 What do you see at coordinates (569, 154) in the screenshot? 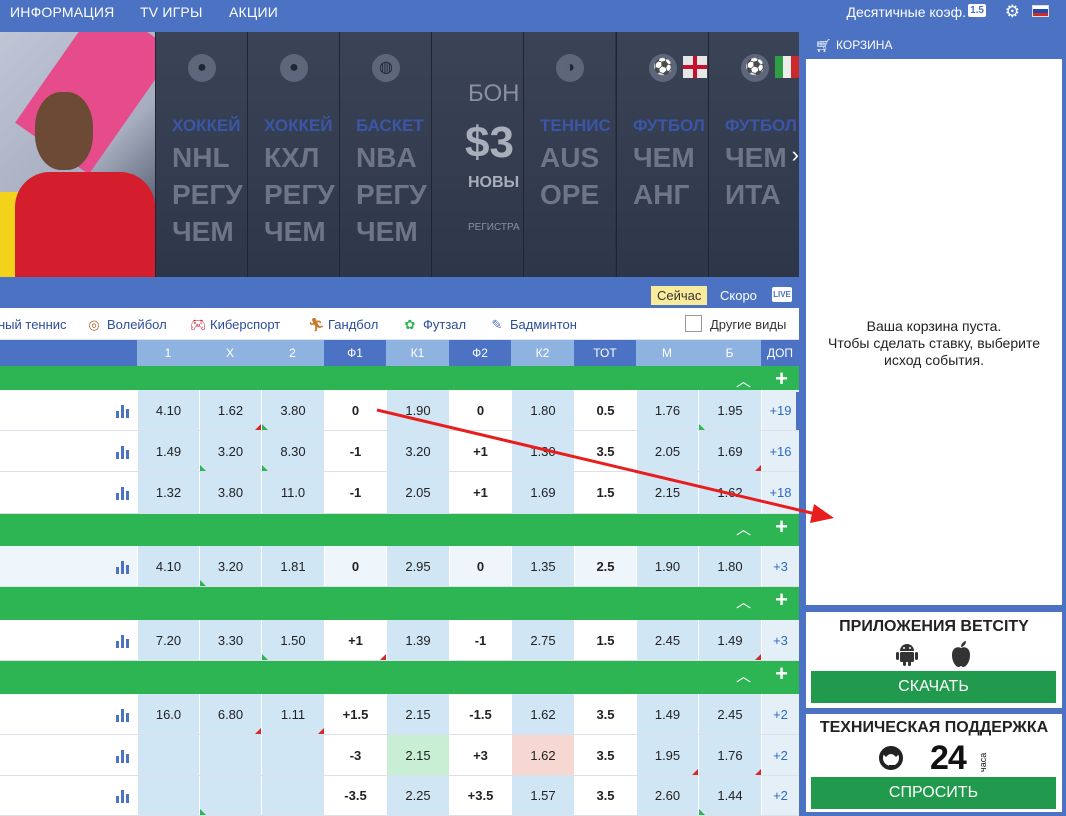
I see `banner-card-tennis: ◑ ТЕННИС AUS OPE` at bounding box center [569, 154].